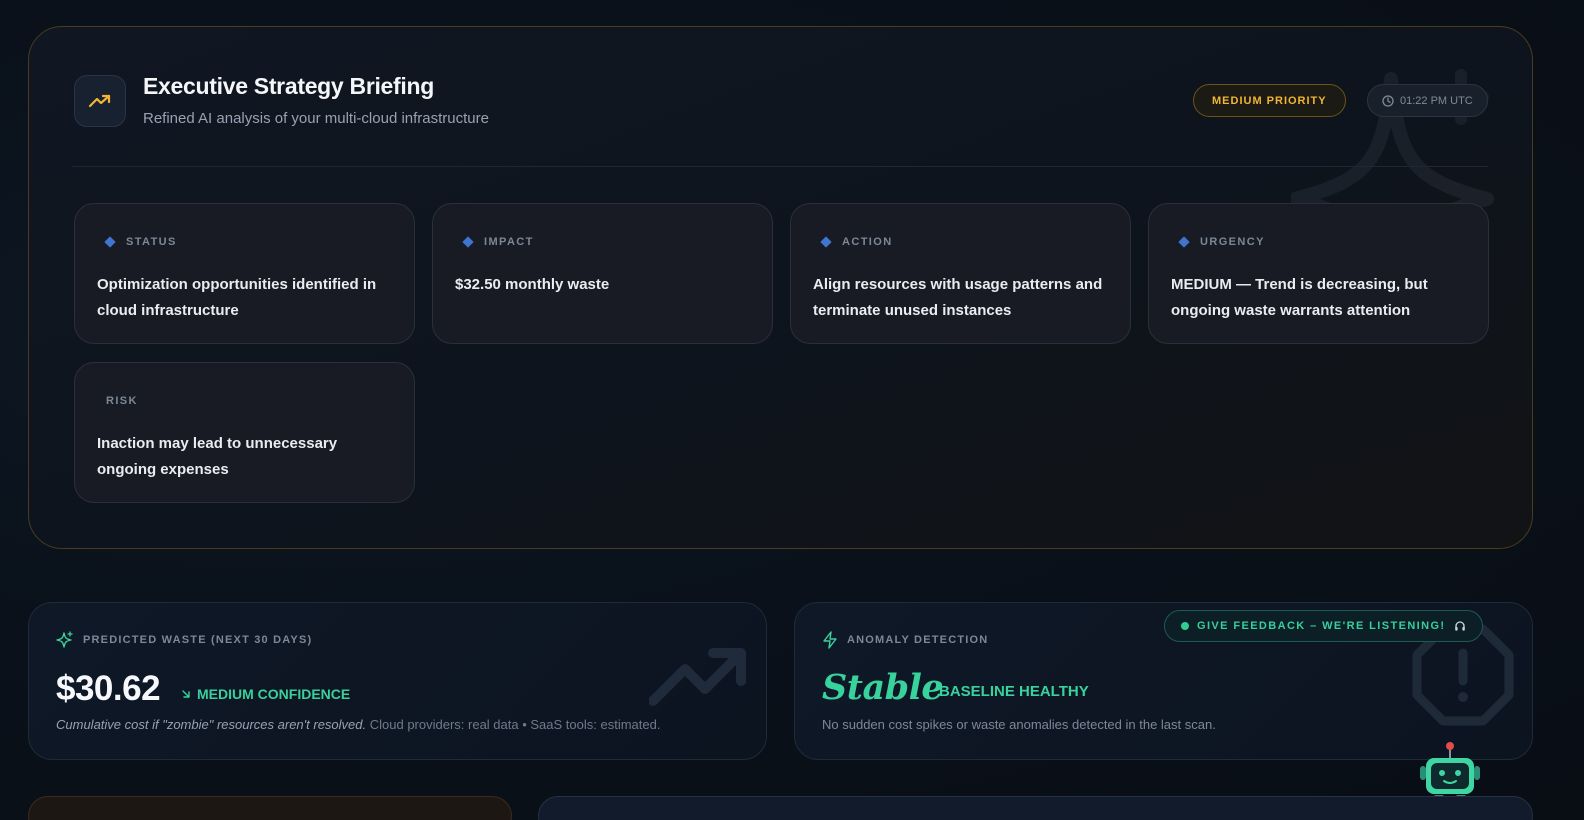  I want to click on card-label: IMPACT, so click(509, 242).